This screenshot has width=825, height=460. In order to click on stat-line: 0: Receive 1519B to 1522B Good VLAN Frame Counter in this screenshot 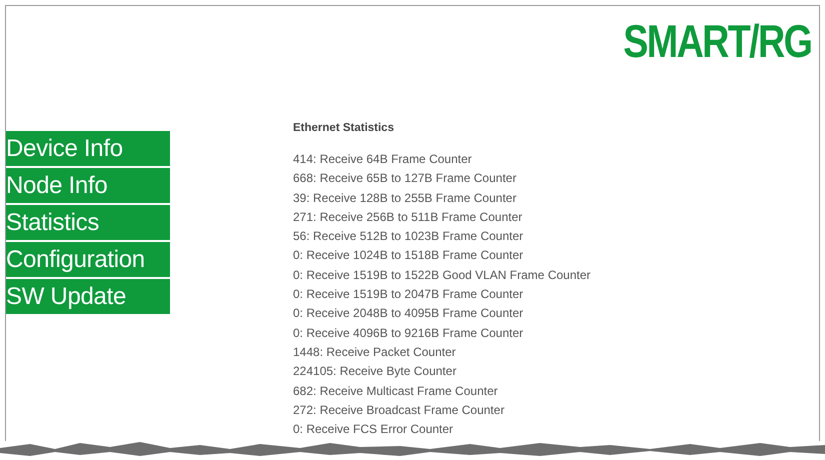, I will do `click(442, 275)`.